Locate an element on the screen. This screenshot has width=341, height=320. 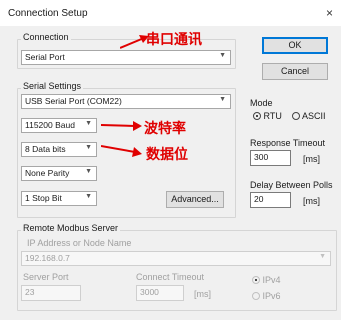
baud-rate-value: 115200 Baud is located at coordinates (50, 125).